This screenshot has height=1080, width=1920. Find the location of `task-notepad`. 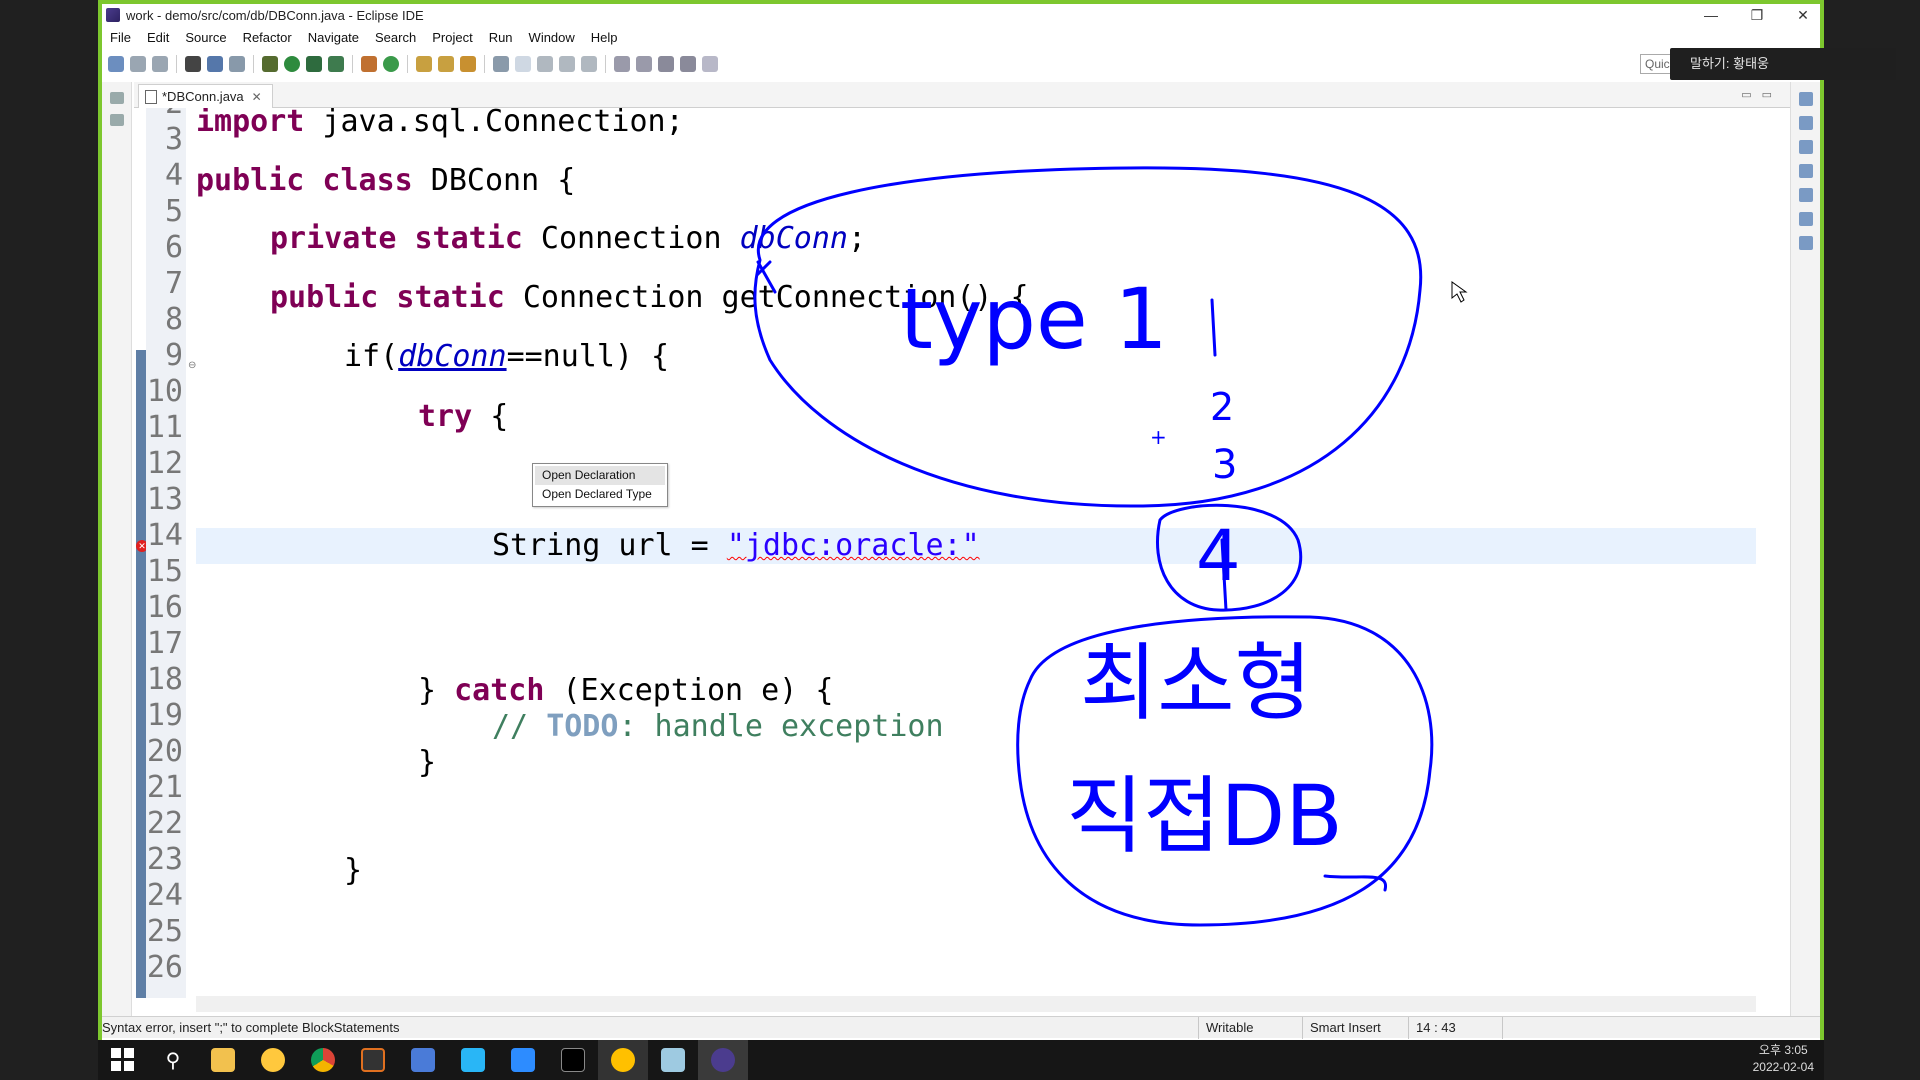

task-notepad is located at coordinates (673, 1060).